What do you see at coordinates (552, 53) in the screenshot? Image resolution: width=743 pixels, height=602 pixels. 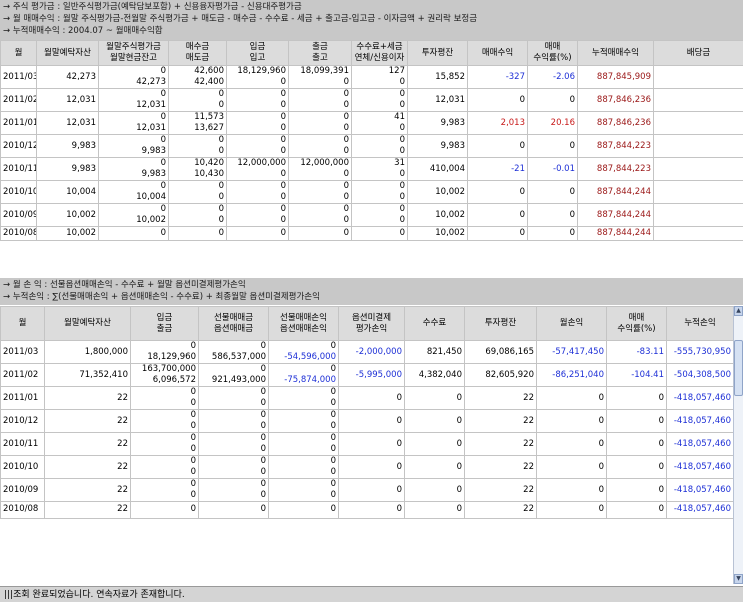 I see `column-header: 매매 수익률(%)` at bounding box center [552, 53].